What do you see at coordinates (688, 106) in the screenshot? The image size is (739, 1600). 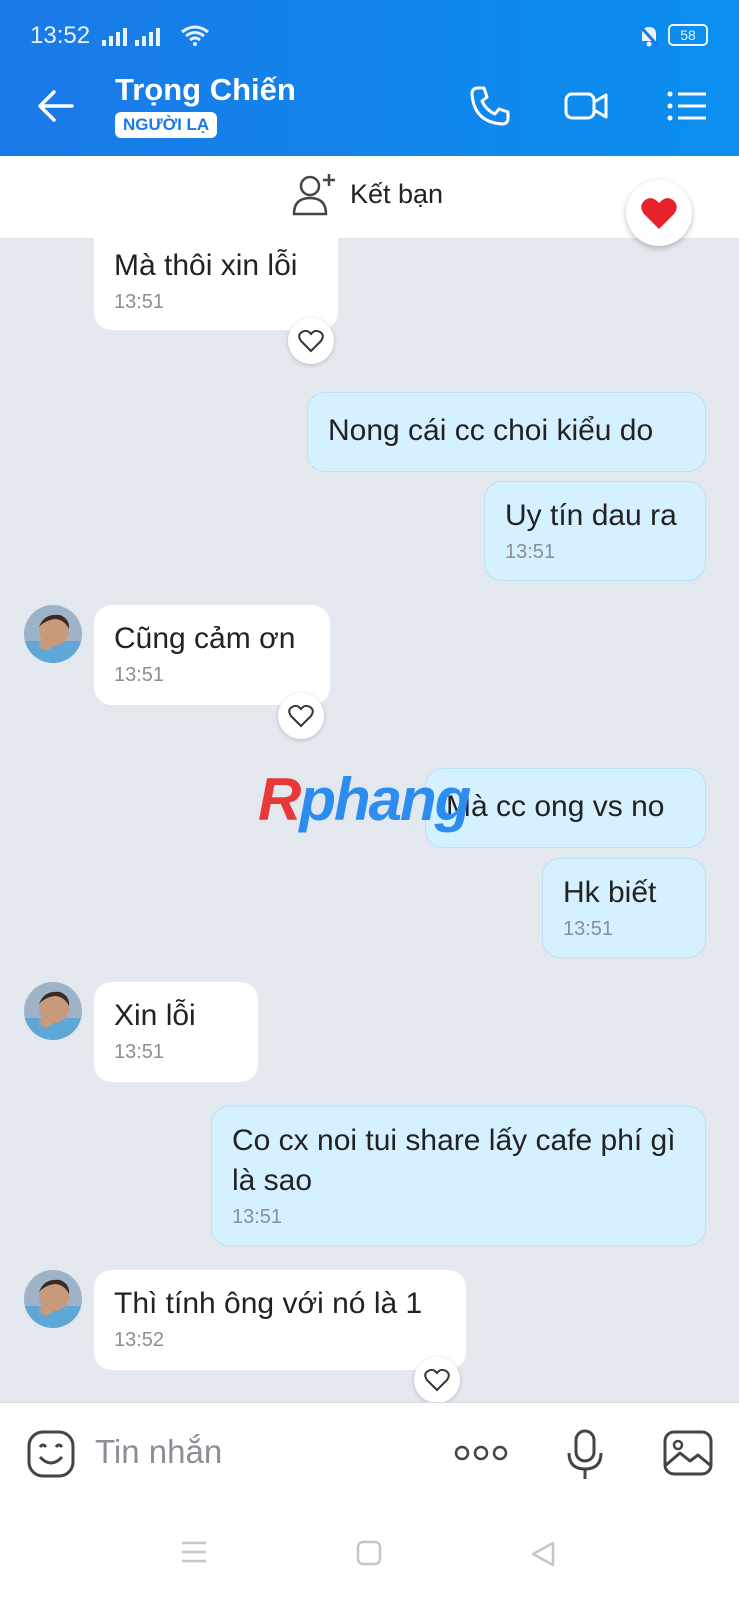 I see `menu-icon` at bounding box center [688, 106].